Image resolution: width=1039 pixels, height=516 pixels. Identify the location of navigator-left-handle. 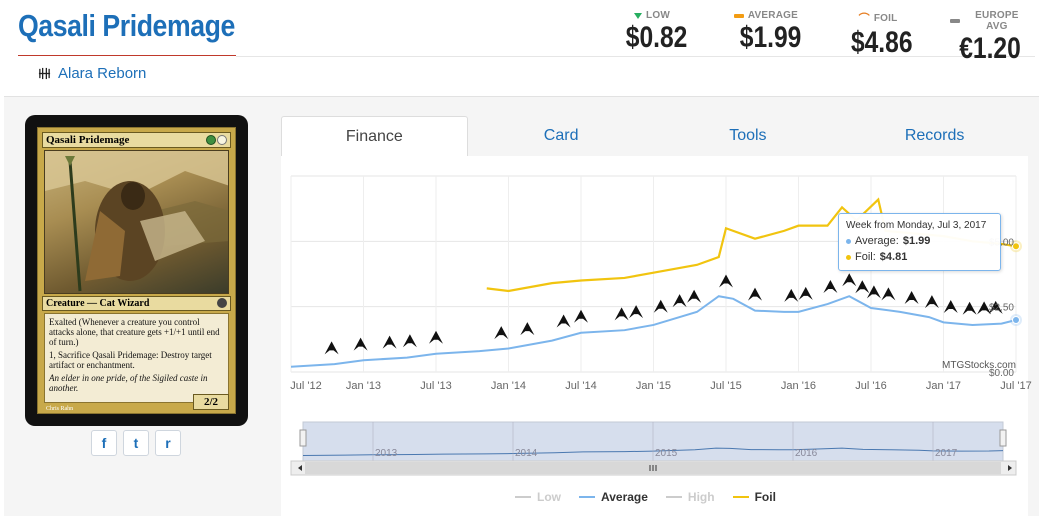
(303, 438).